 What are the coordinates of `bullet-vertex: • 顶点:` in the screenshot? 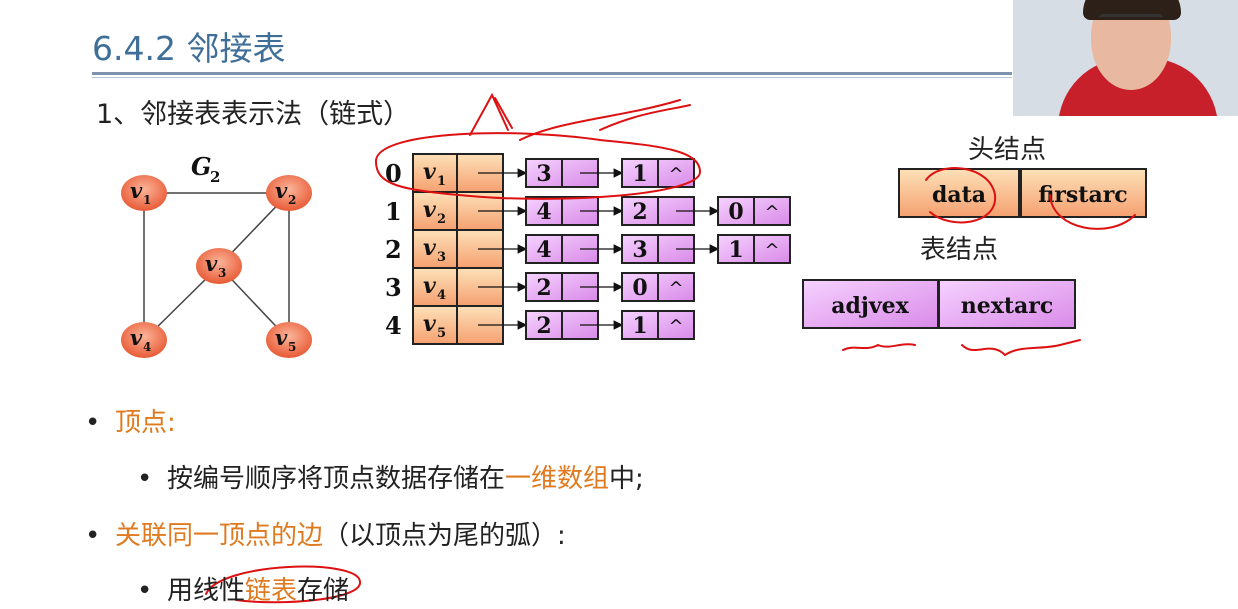 It's located at (130, 420).